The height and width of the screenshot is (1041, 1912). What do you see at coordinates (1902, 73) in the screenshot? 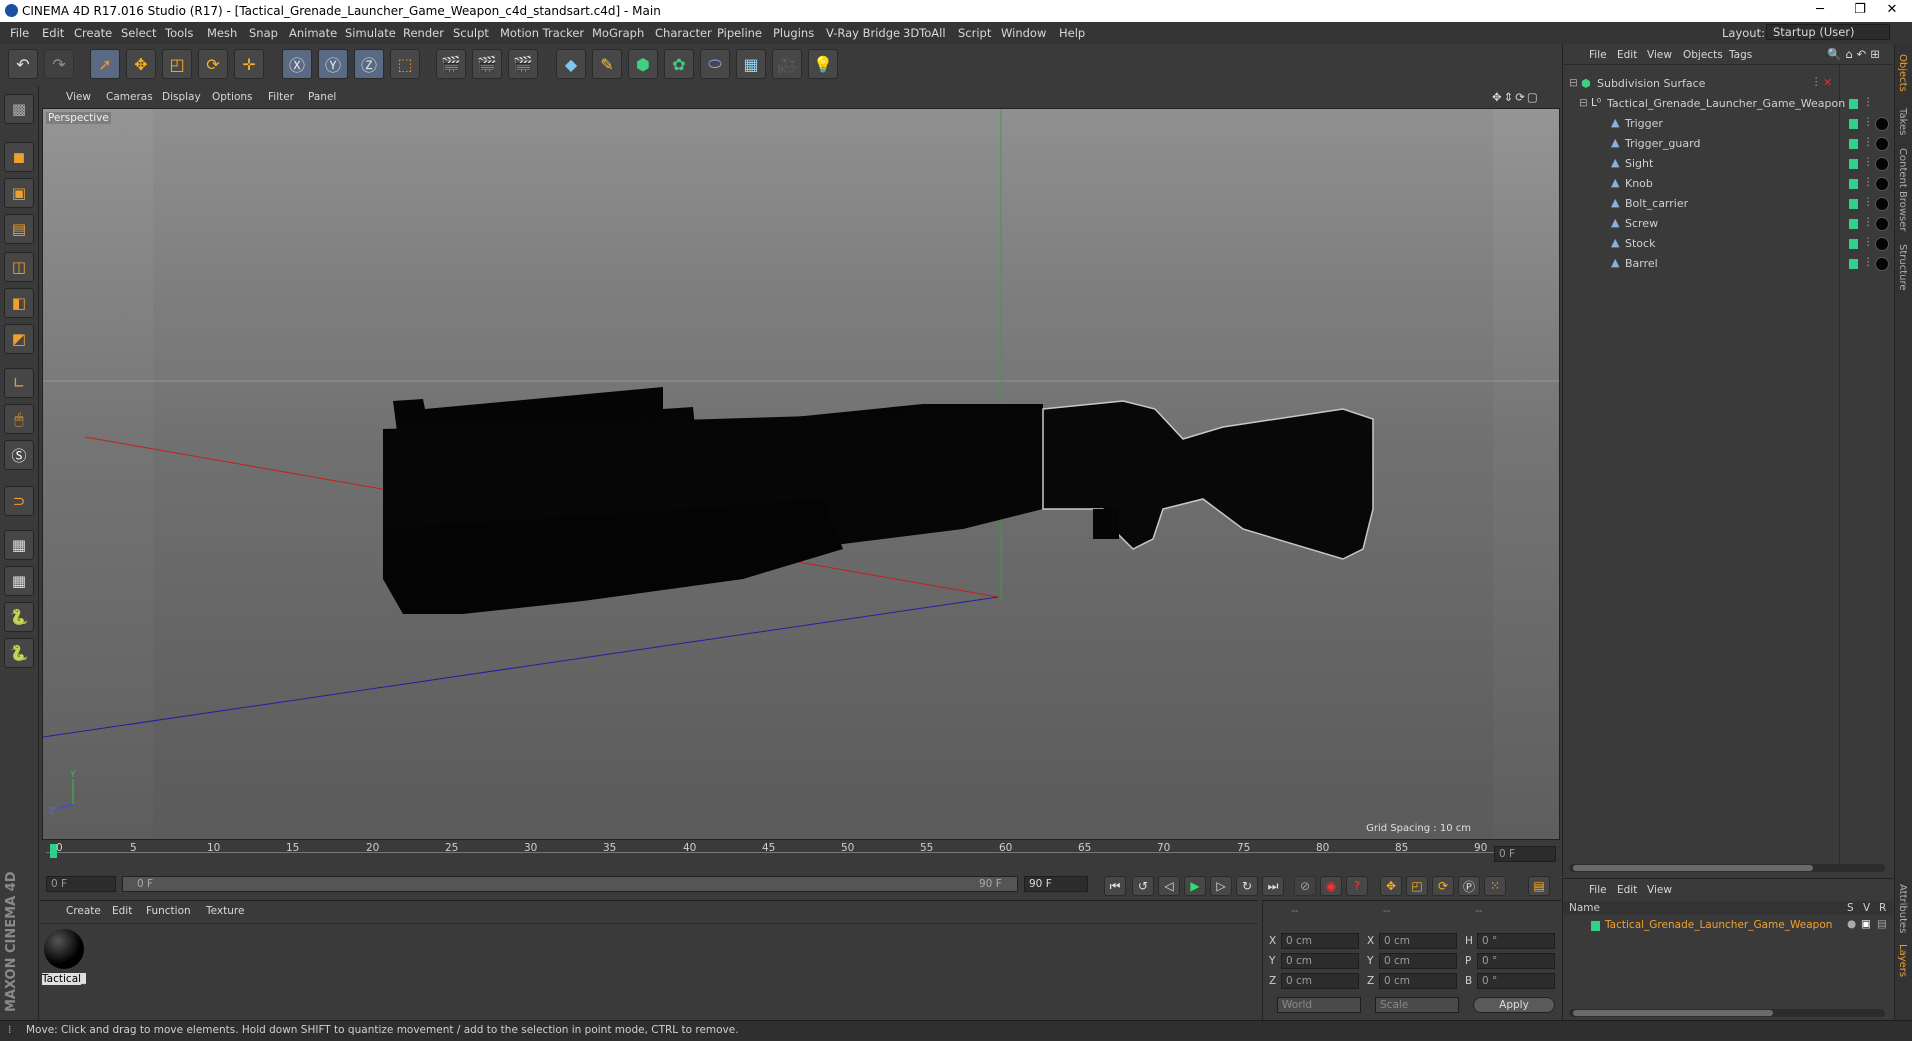
I see `tab-objects: Objects` at bounding box center [1902, 73].